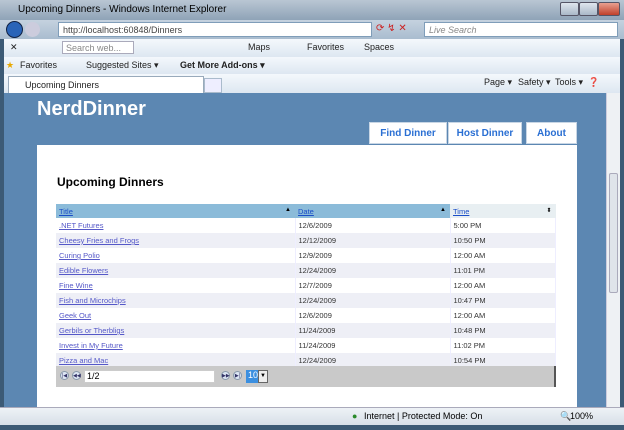 The image size is (624, 430). I want to click on dinner-link: Edible Flowers, so click(83, 270).